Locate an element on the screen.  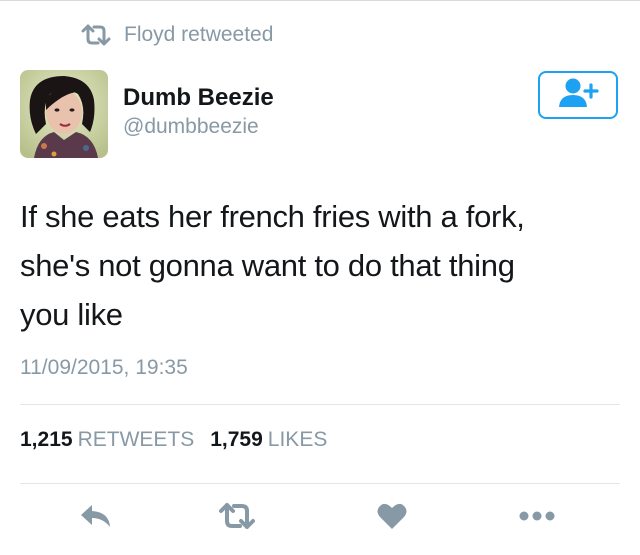
tweet-text-line: you like is located at coordinates (71, 314).